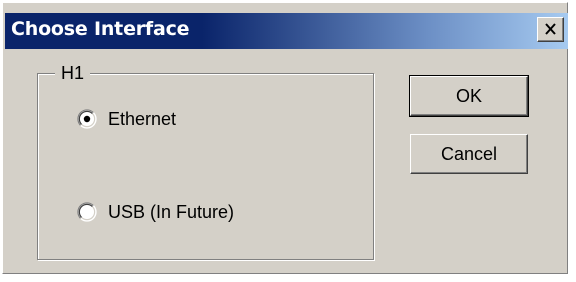  Describe the element at coordinates (469, 96) in the screenshot. I see `ok-button: OK` at that location.